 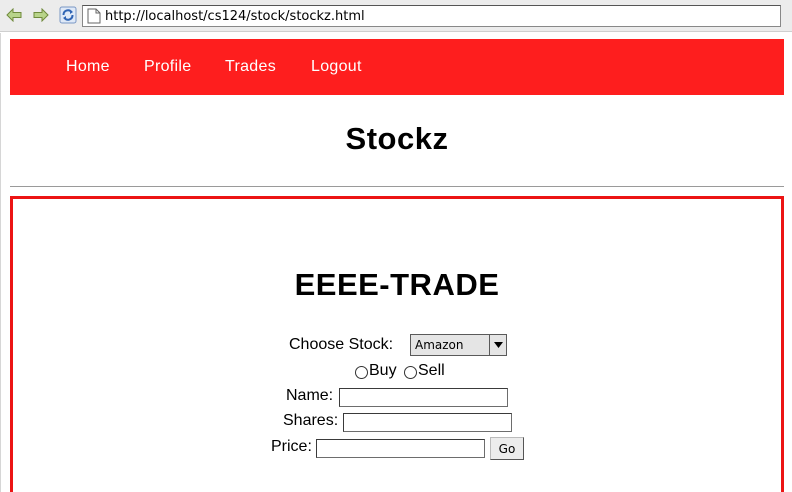 I want to click on nav-link-profile: Profile, so click(x=167, y=67).